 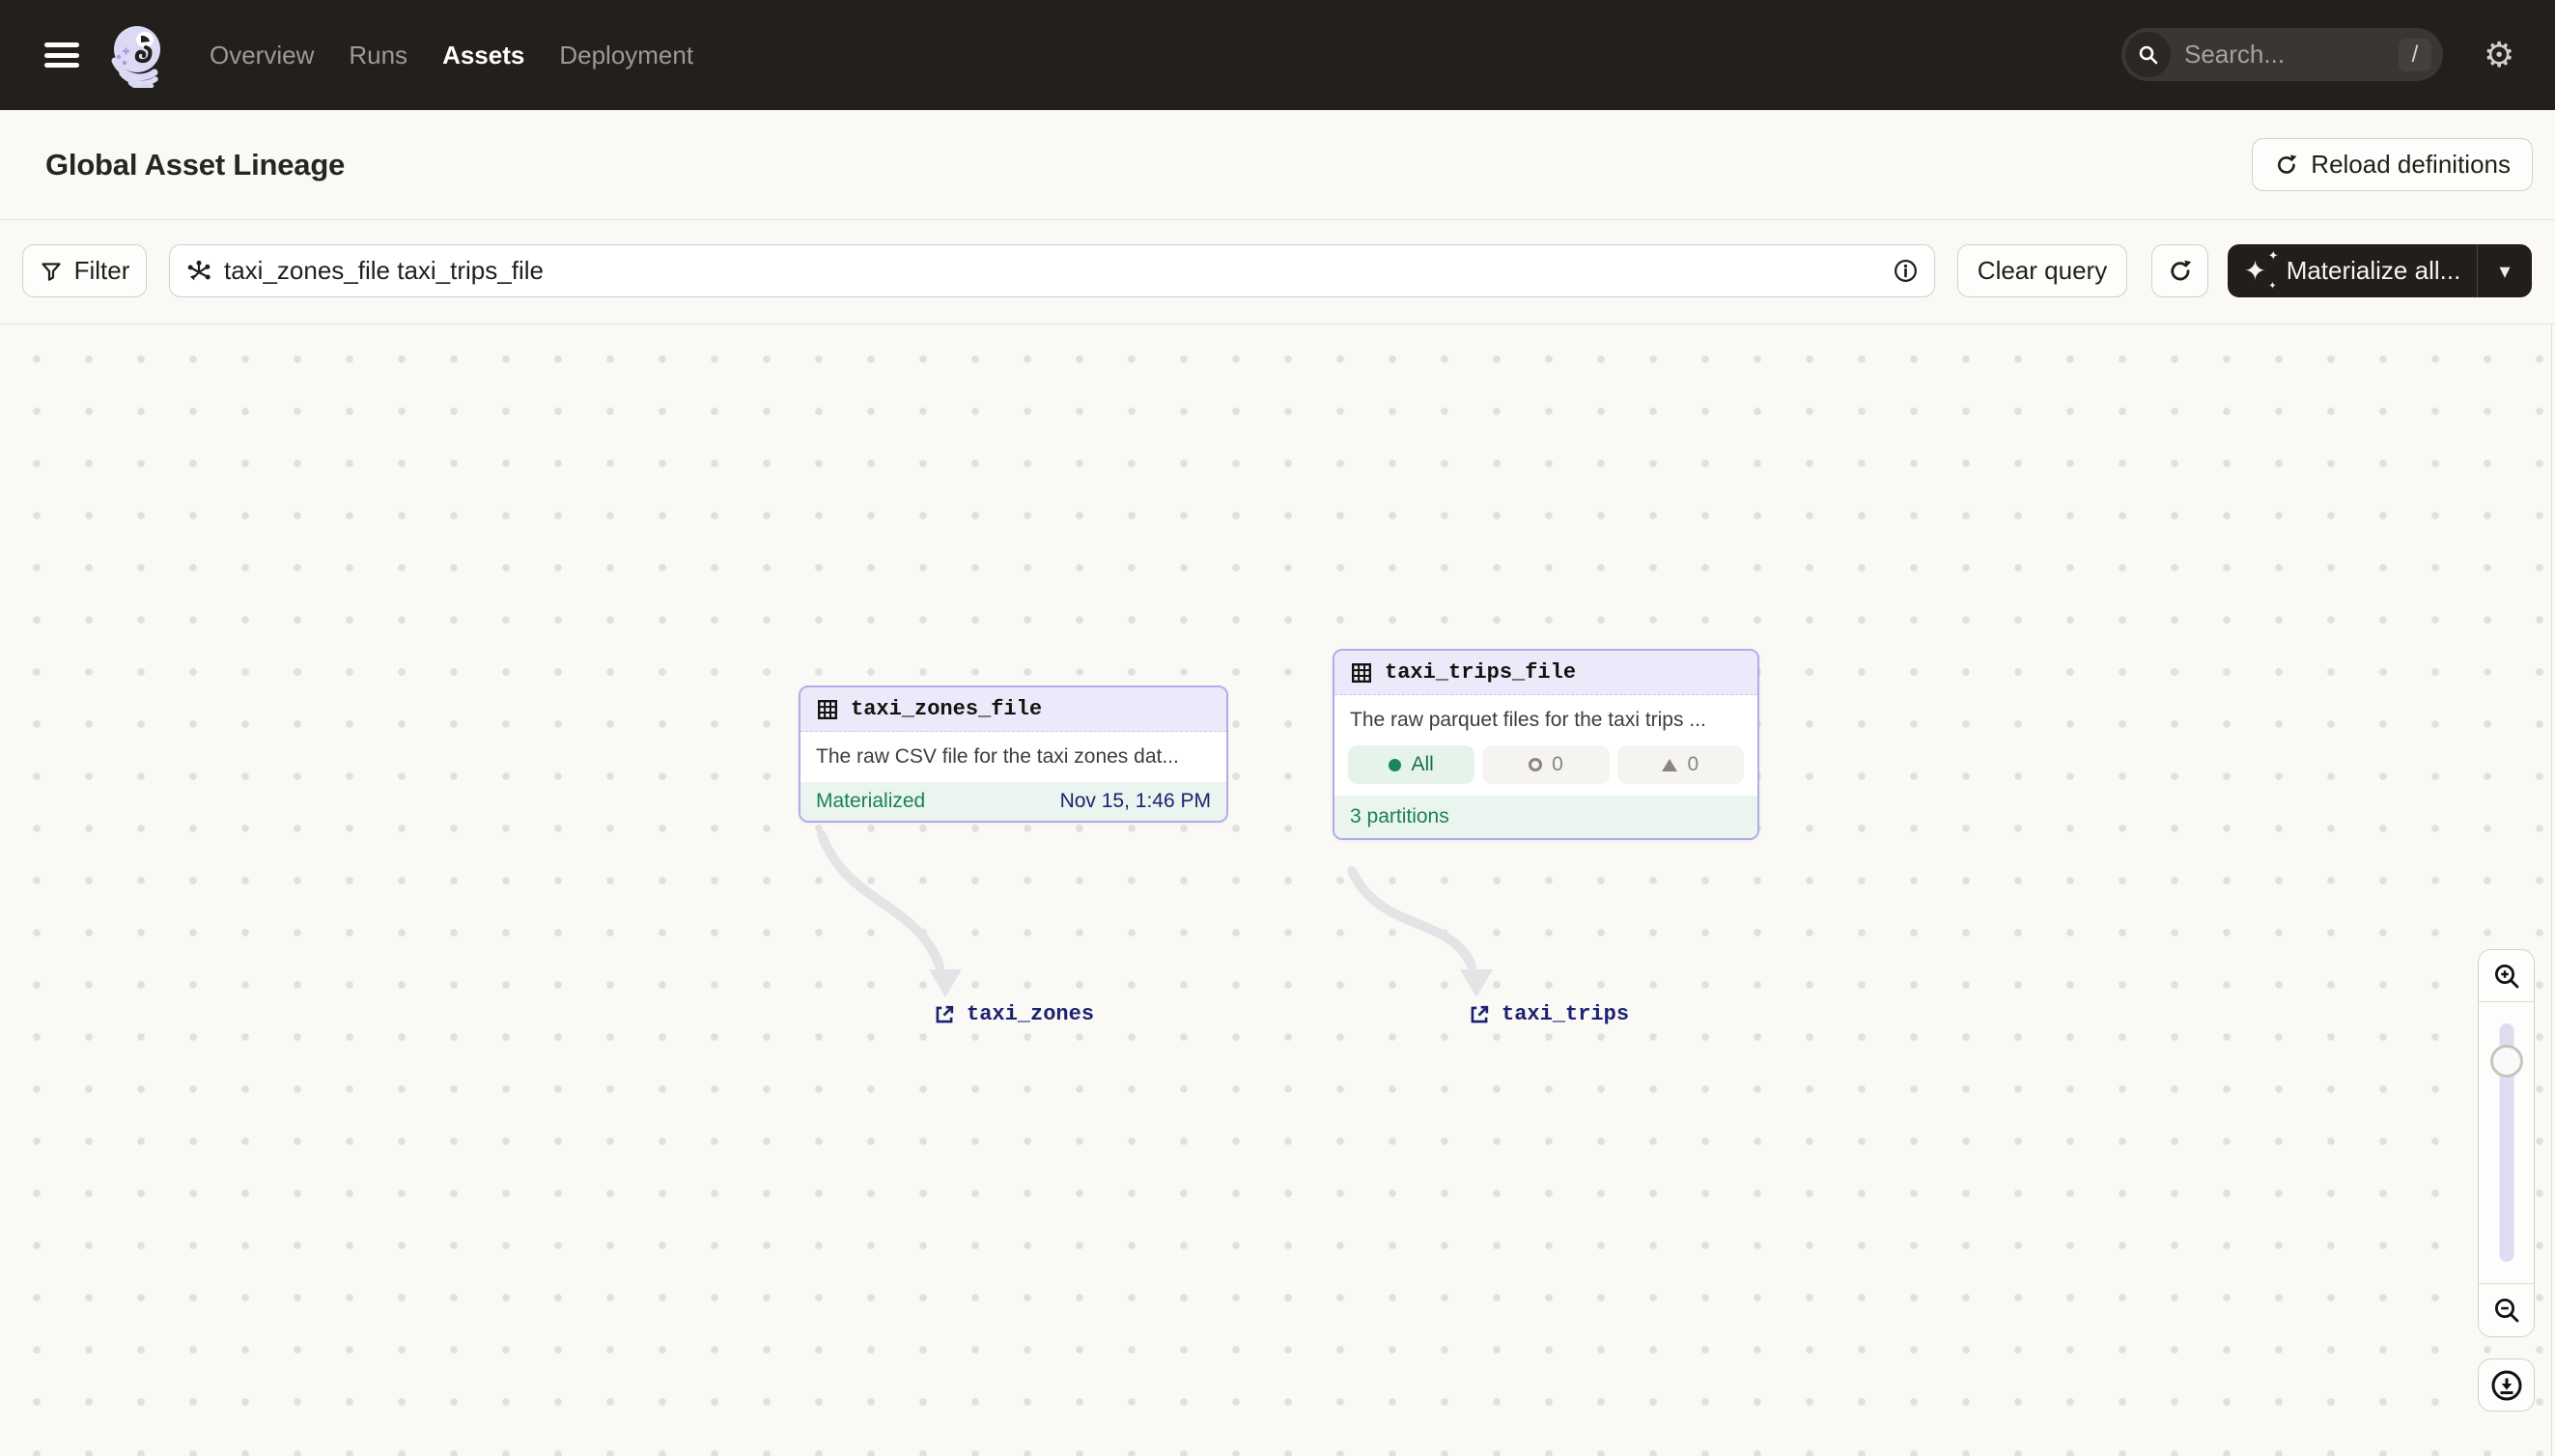 I want to click on asset-status-footer: Materialized Nov 15, 1:46 PM, so click(x=1013, y=802).